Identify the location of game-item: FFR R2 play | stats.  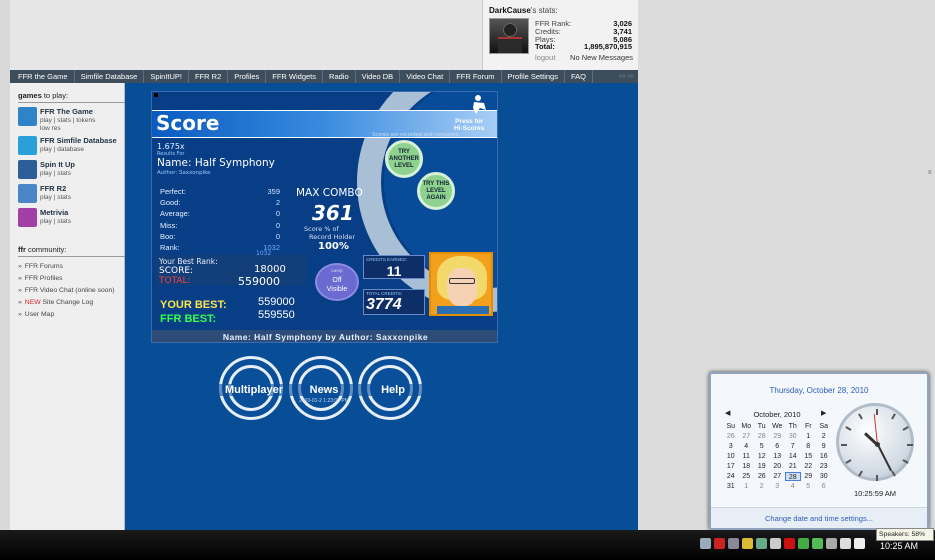
(70, 194).